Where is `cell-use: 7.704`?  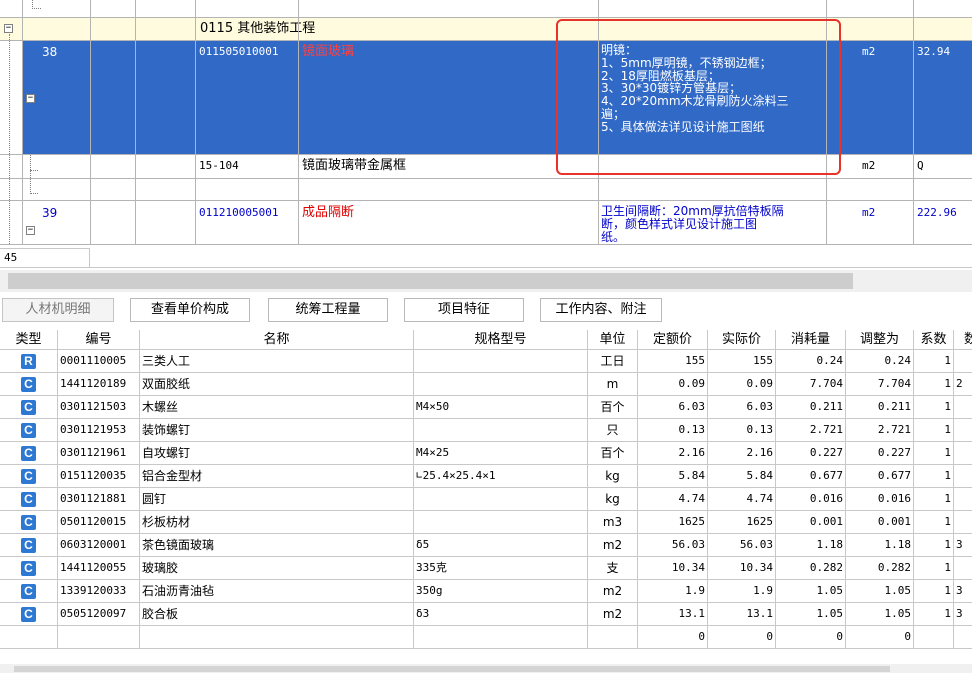 cell-use: 7.704 is located at coordinates (811, 384).